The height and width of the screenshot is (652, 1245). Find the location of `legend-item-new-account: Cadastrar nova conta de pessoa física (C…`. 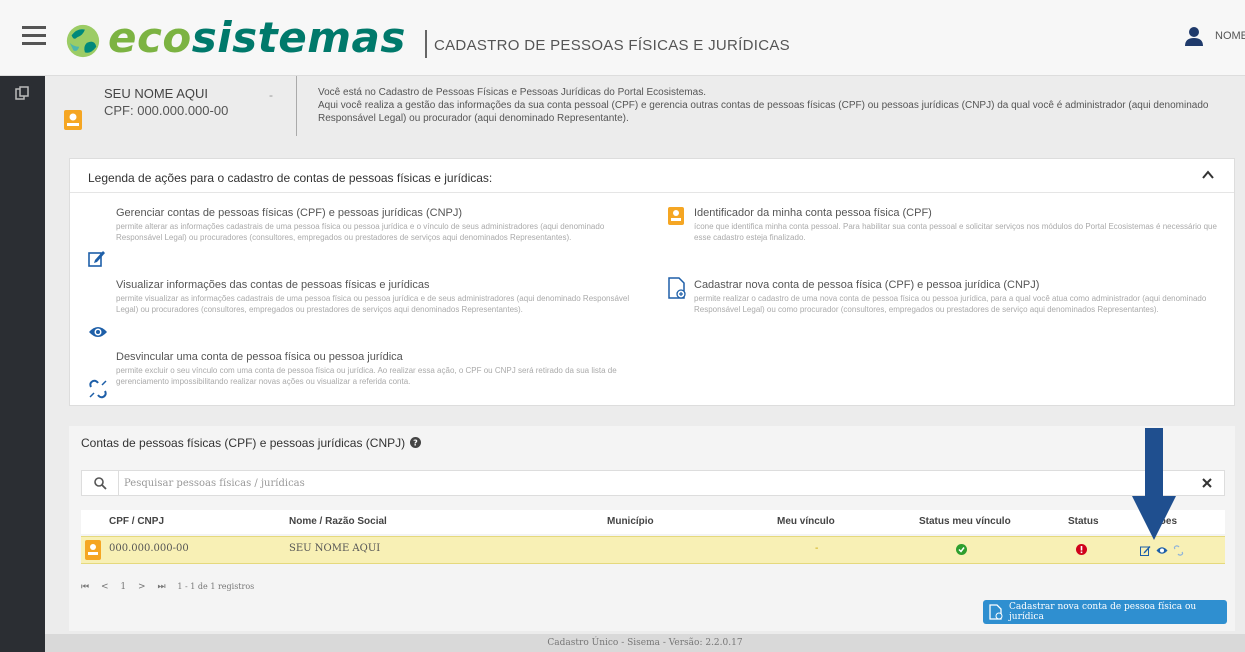

legend-item-new-account: Cadastrar nova conta de pessoa física (C… is located at coordinates (957, 297).